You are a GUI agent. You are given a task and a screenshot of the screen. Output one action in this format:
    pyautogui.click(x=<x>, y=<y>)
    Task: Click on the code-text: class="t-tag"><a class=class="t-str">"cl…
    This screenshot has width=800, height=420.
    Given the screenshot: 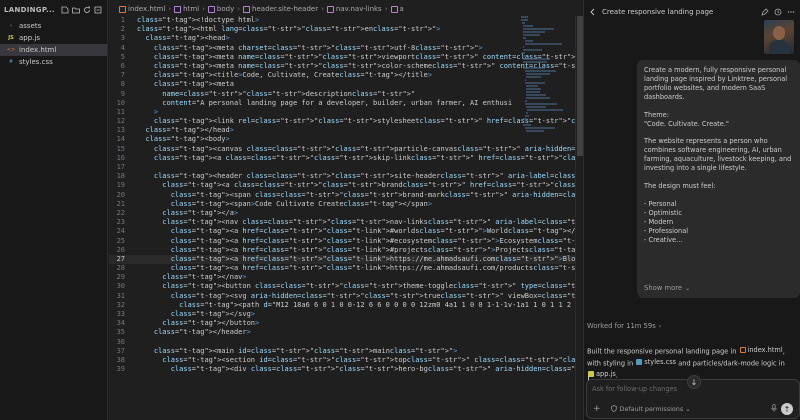 What is the action you would take?
    pyautogui.click(x=368, y=157)
    